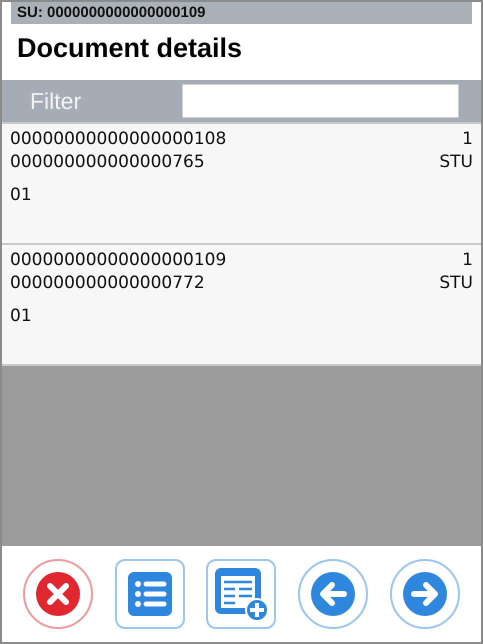 Image resolution: width=483 pixels, height=644 pixels. I want to click on filter-field, so click(320, 101).